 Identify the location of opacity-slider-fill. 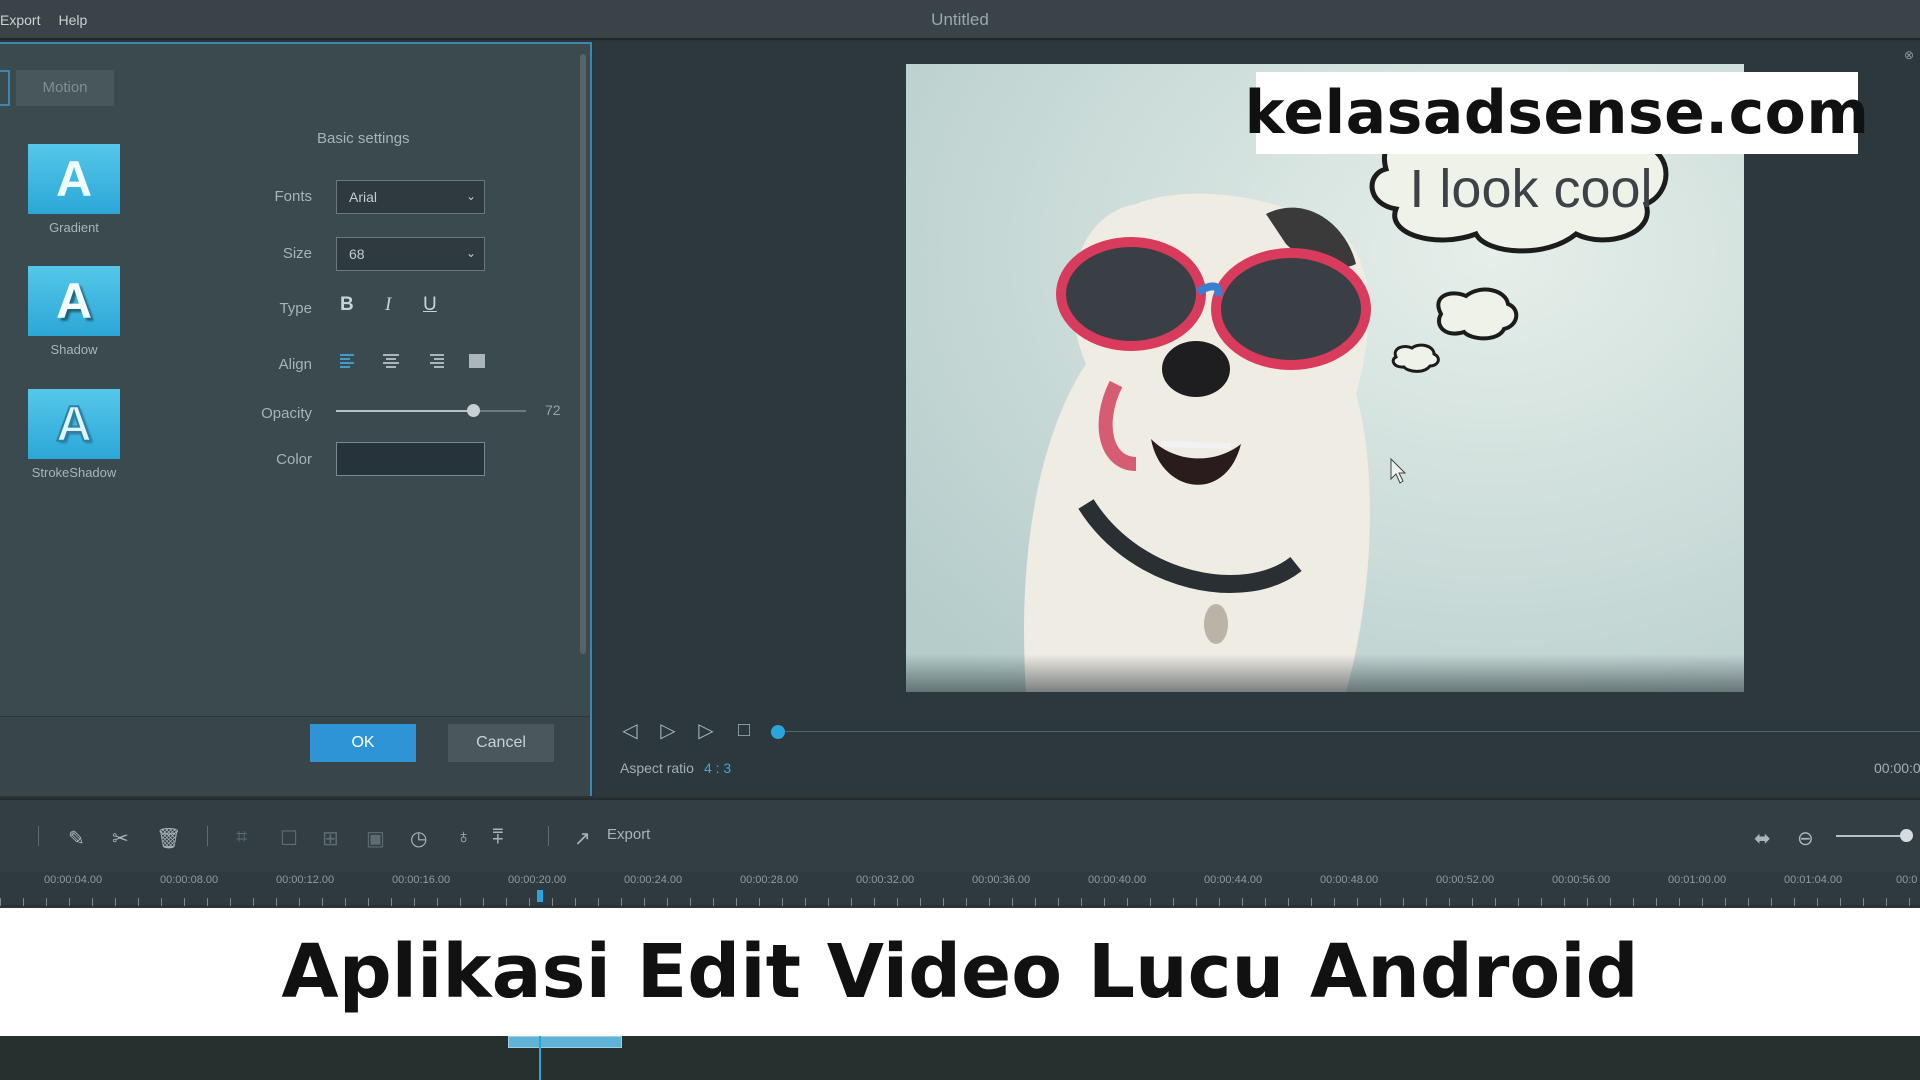
(404, 411).